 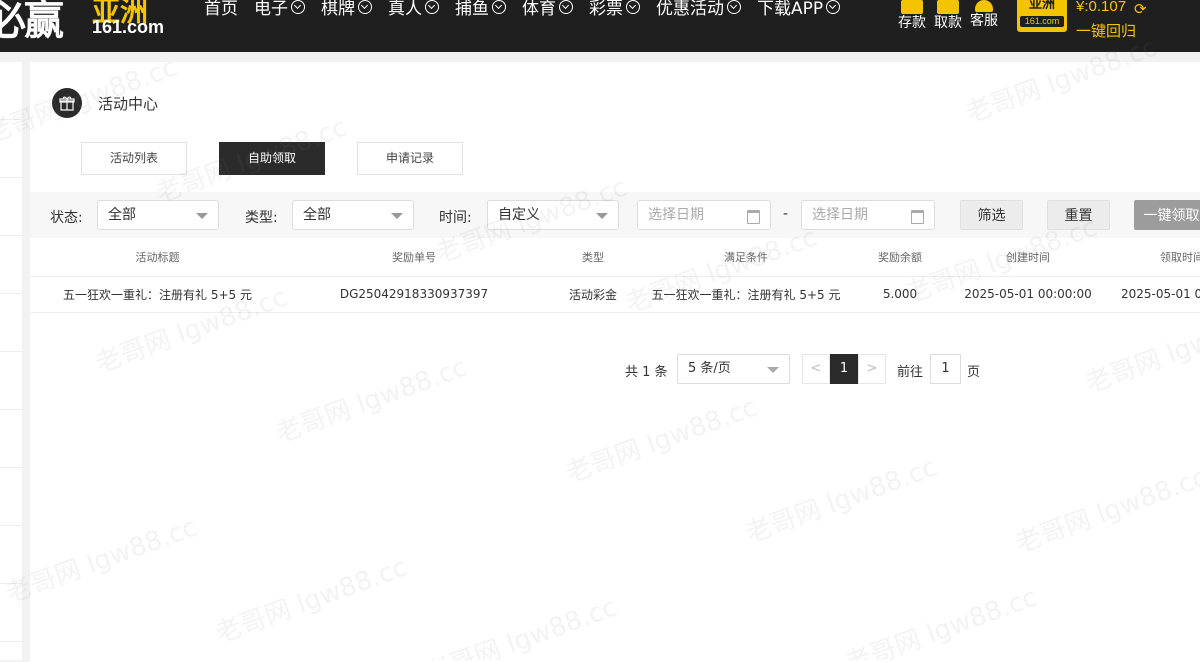 What do you see at coordinates (158, 215) in the screenshot?
I see `status-select: 全部` at bounding box center [158, 215].